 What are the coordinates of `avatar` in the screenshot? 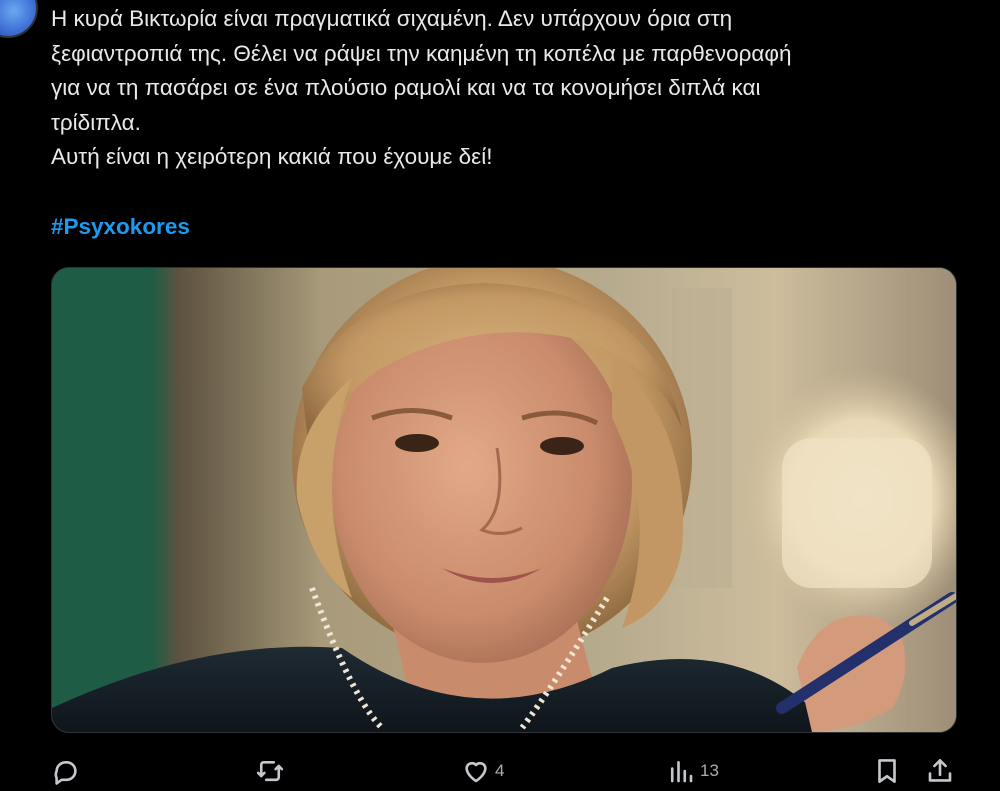 It's located at (19, 19).